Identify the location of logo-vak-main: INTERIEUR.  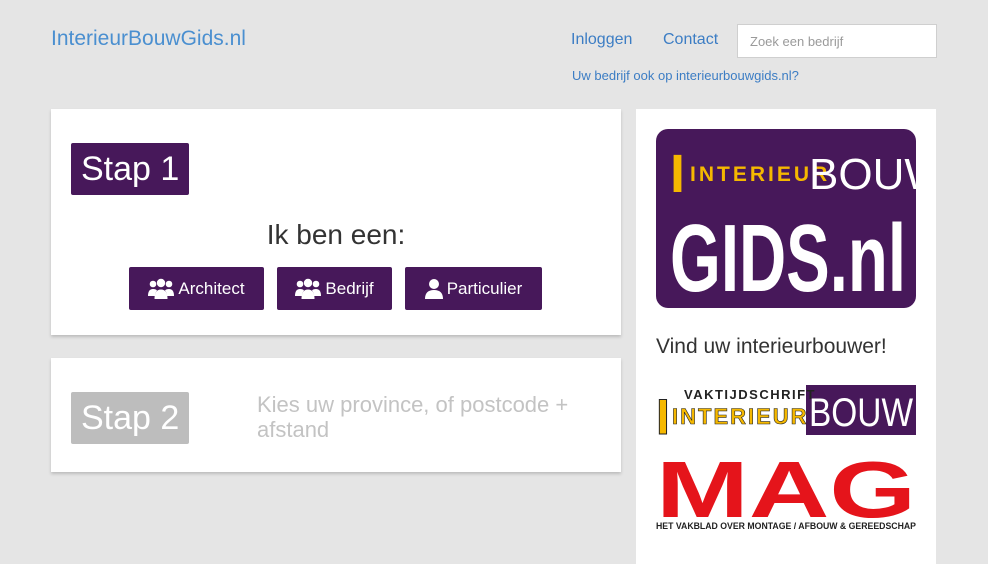
(740, 416).